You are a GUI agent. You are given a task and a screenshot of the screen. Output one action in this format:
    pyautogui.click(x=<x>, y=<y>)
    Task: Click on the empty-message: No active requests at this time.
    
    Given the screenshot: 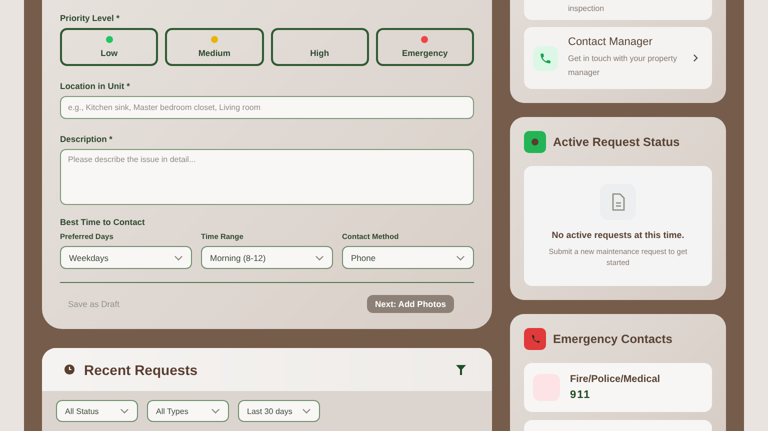 What is the action you would take?
    pyautogui.click(x=618, y=235)
    